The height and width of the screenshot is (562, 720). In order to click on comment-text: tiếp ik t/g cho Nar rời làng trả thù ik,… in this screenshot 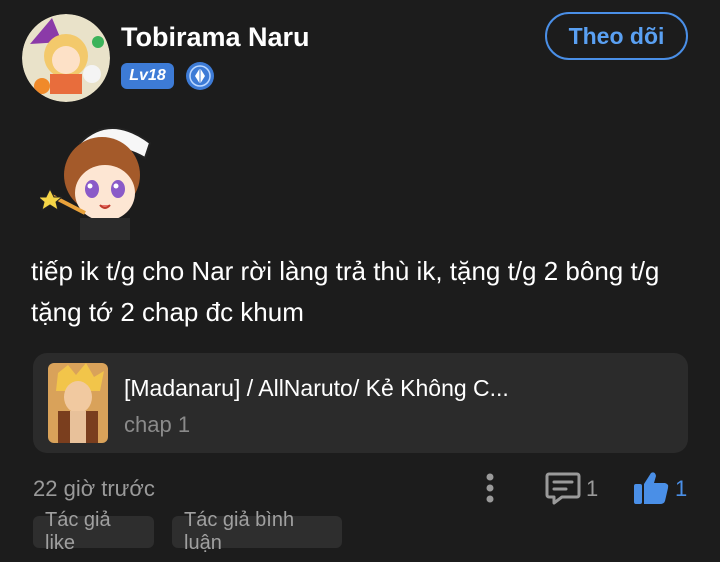, I will do `click(345, 291)`.